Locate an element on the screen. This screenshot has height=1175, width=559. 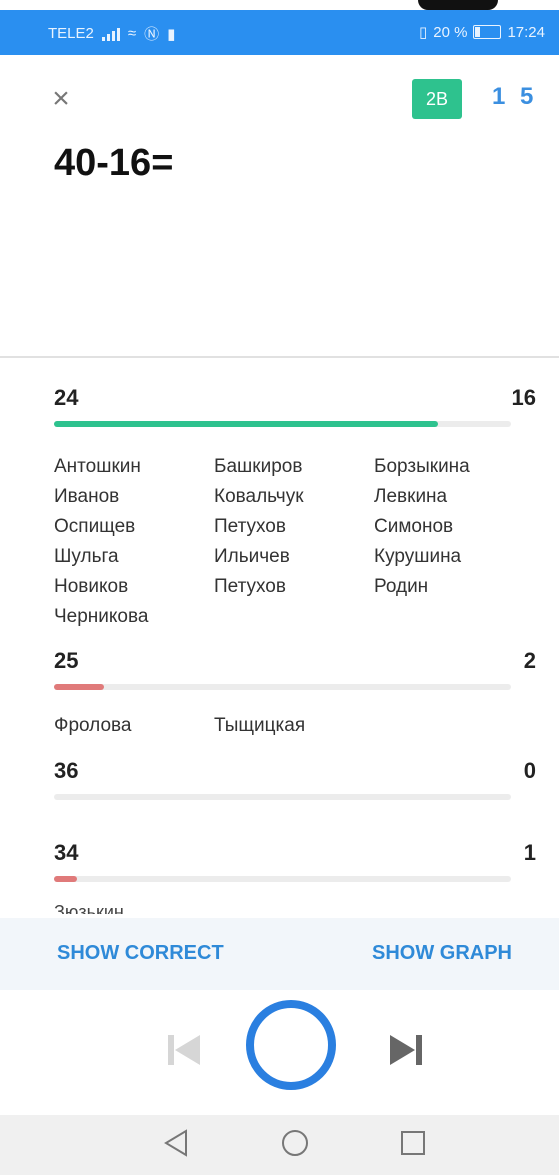
student-name-cutoff: Зюзькин is located at coordinates (89, 908).